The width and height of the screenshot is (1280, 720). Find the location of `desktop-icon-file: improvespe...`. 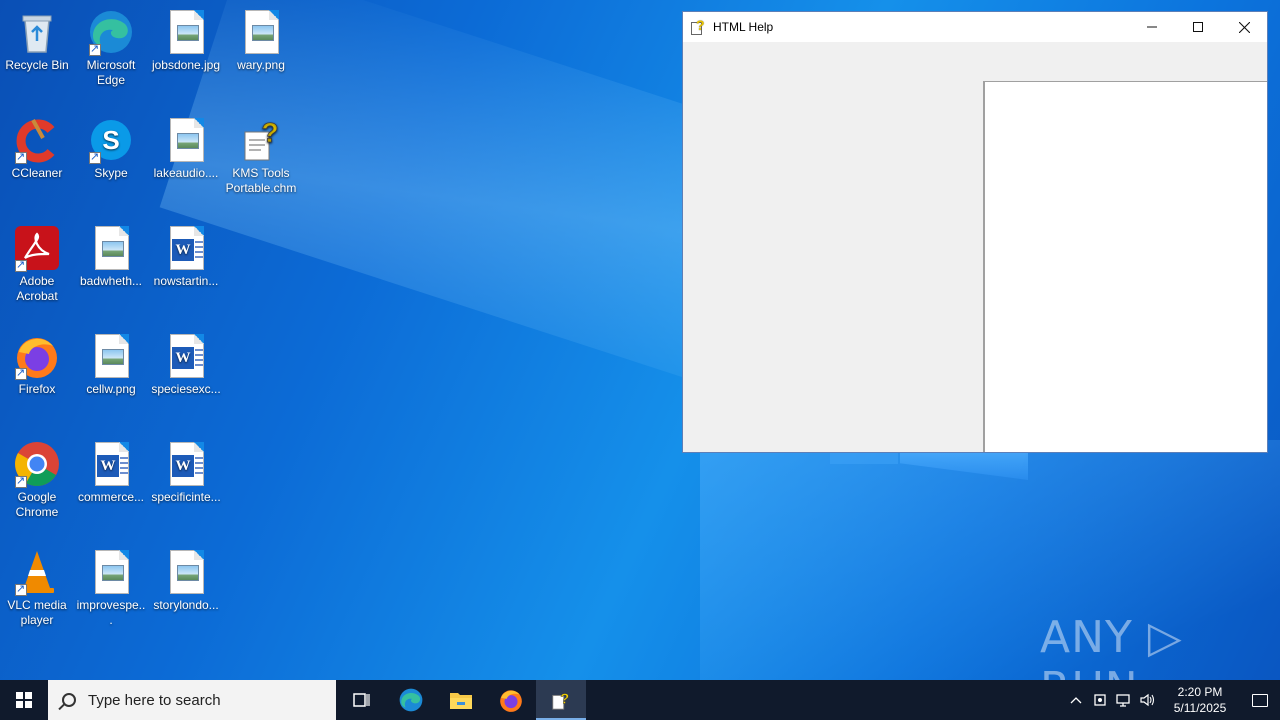

desktop-icon-file: improvespe... is located at coordinates (111, 588).